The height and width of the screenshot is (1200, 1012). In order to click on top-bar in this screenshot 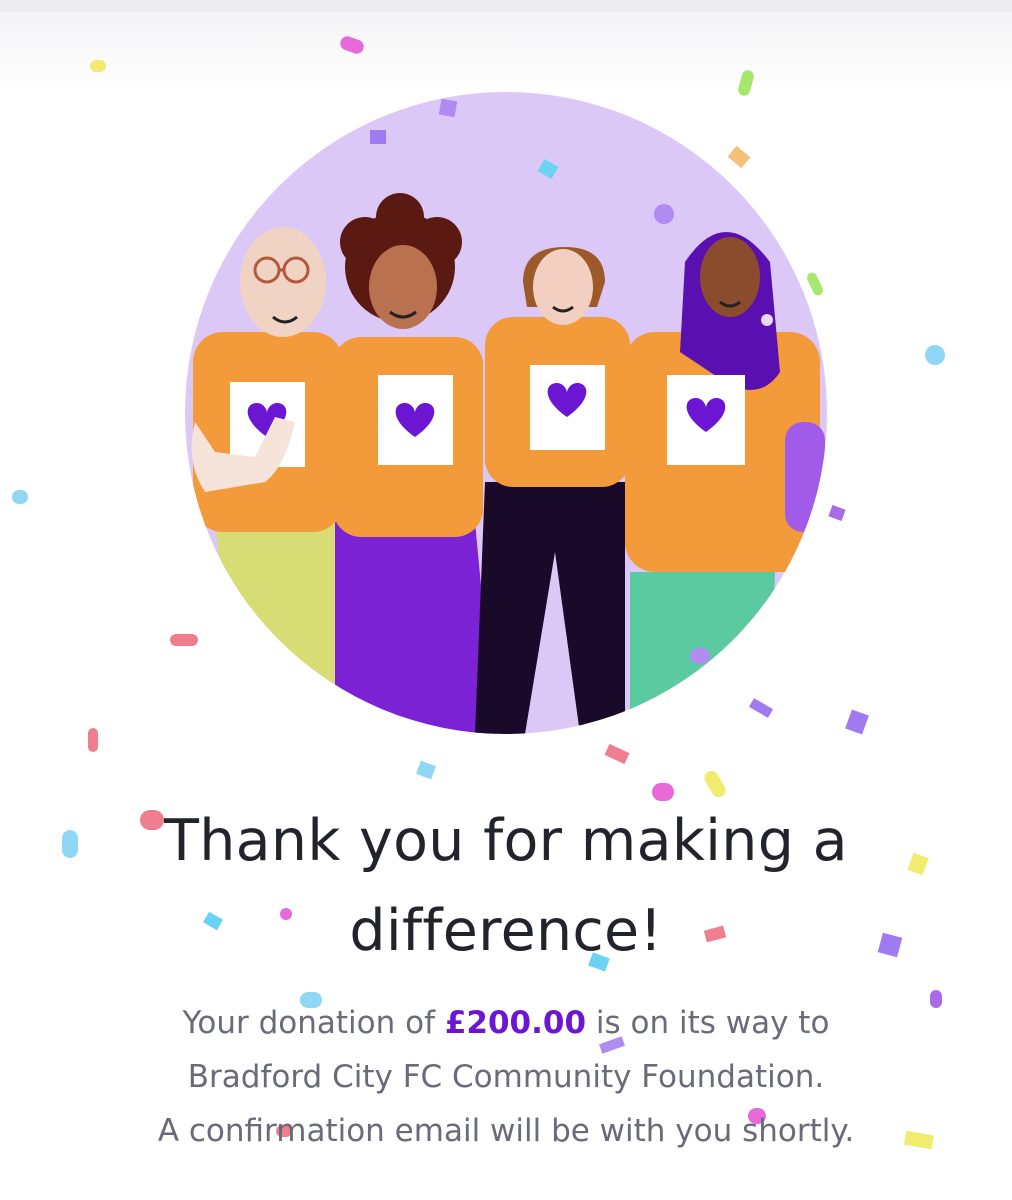, I will do `click(506, 6)`.